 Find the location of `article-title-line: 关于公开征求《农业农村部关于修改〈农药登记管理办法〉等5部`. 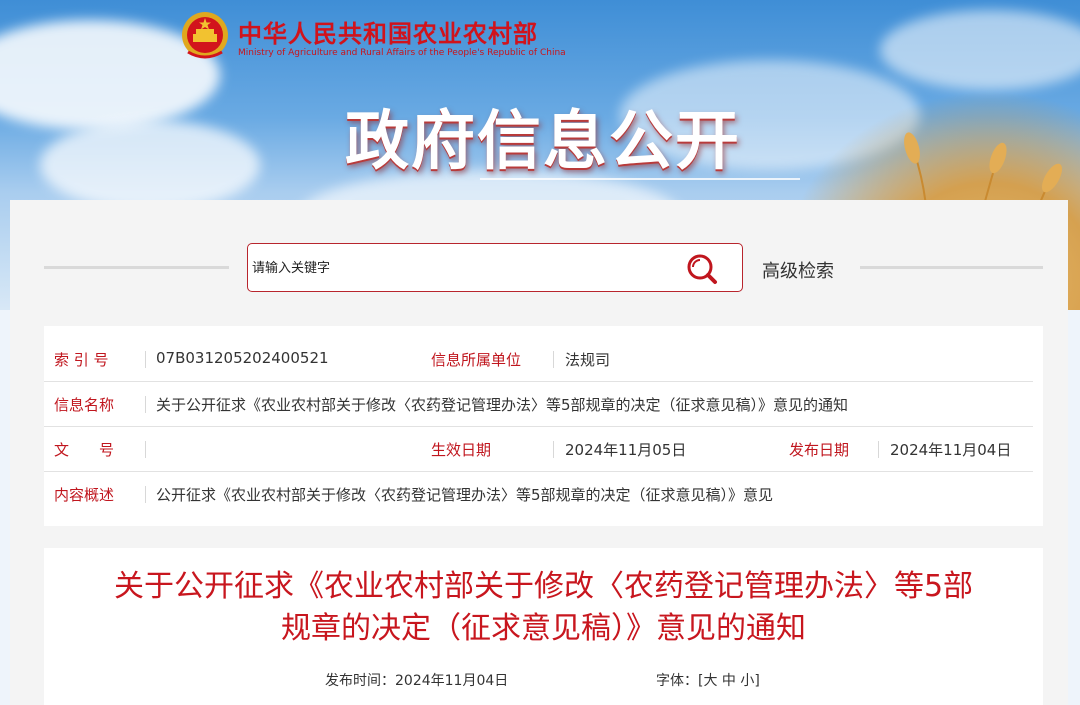

article-title-line: 关于公开征求《农业农村部关于修改〈农药登记管理办法〉等5部 is located at coordinates (543, 586).